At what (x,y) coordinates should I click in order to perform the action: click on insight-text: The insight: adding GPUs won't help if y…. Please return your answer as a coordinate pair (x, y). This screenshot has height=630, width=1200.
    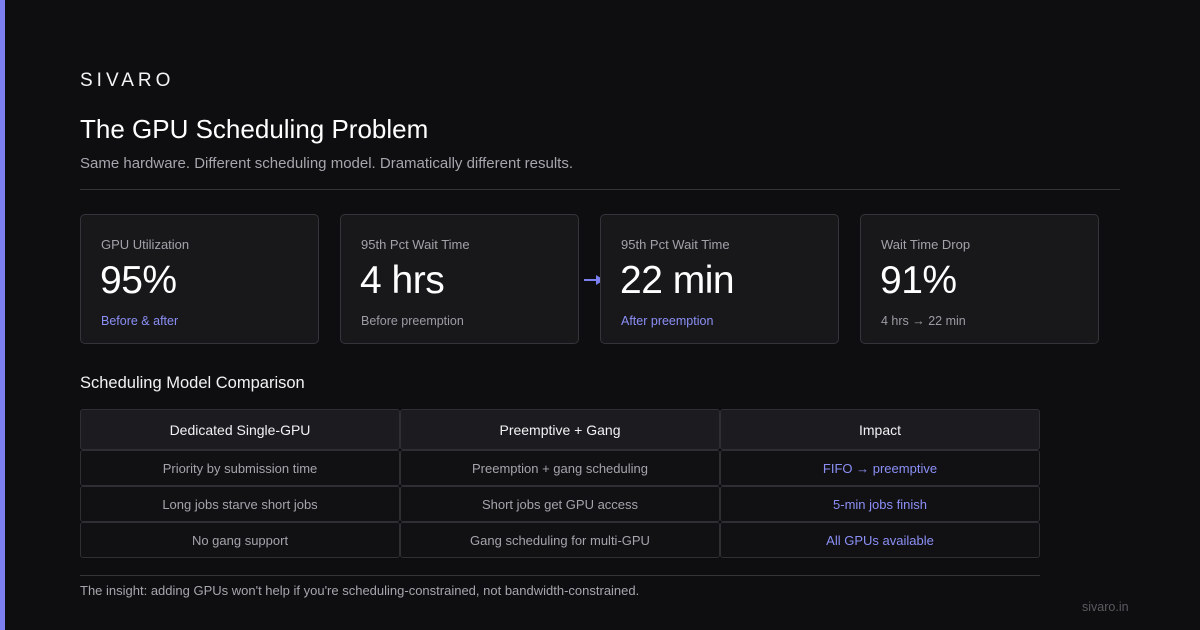
    Looking at the image, I should click on (360, 590).